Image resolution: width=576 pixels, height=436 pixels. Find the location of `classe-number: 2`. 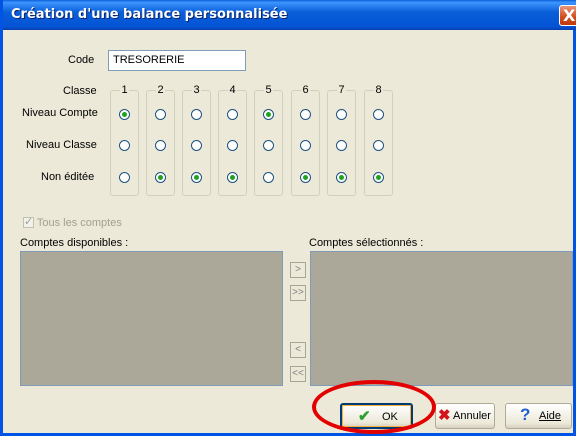

classe-number: 2 is located at coordinates (160, 90).